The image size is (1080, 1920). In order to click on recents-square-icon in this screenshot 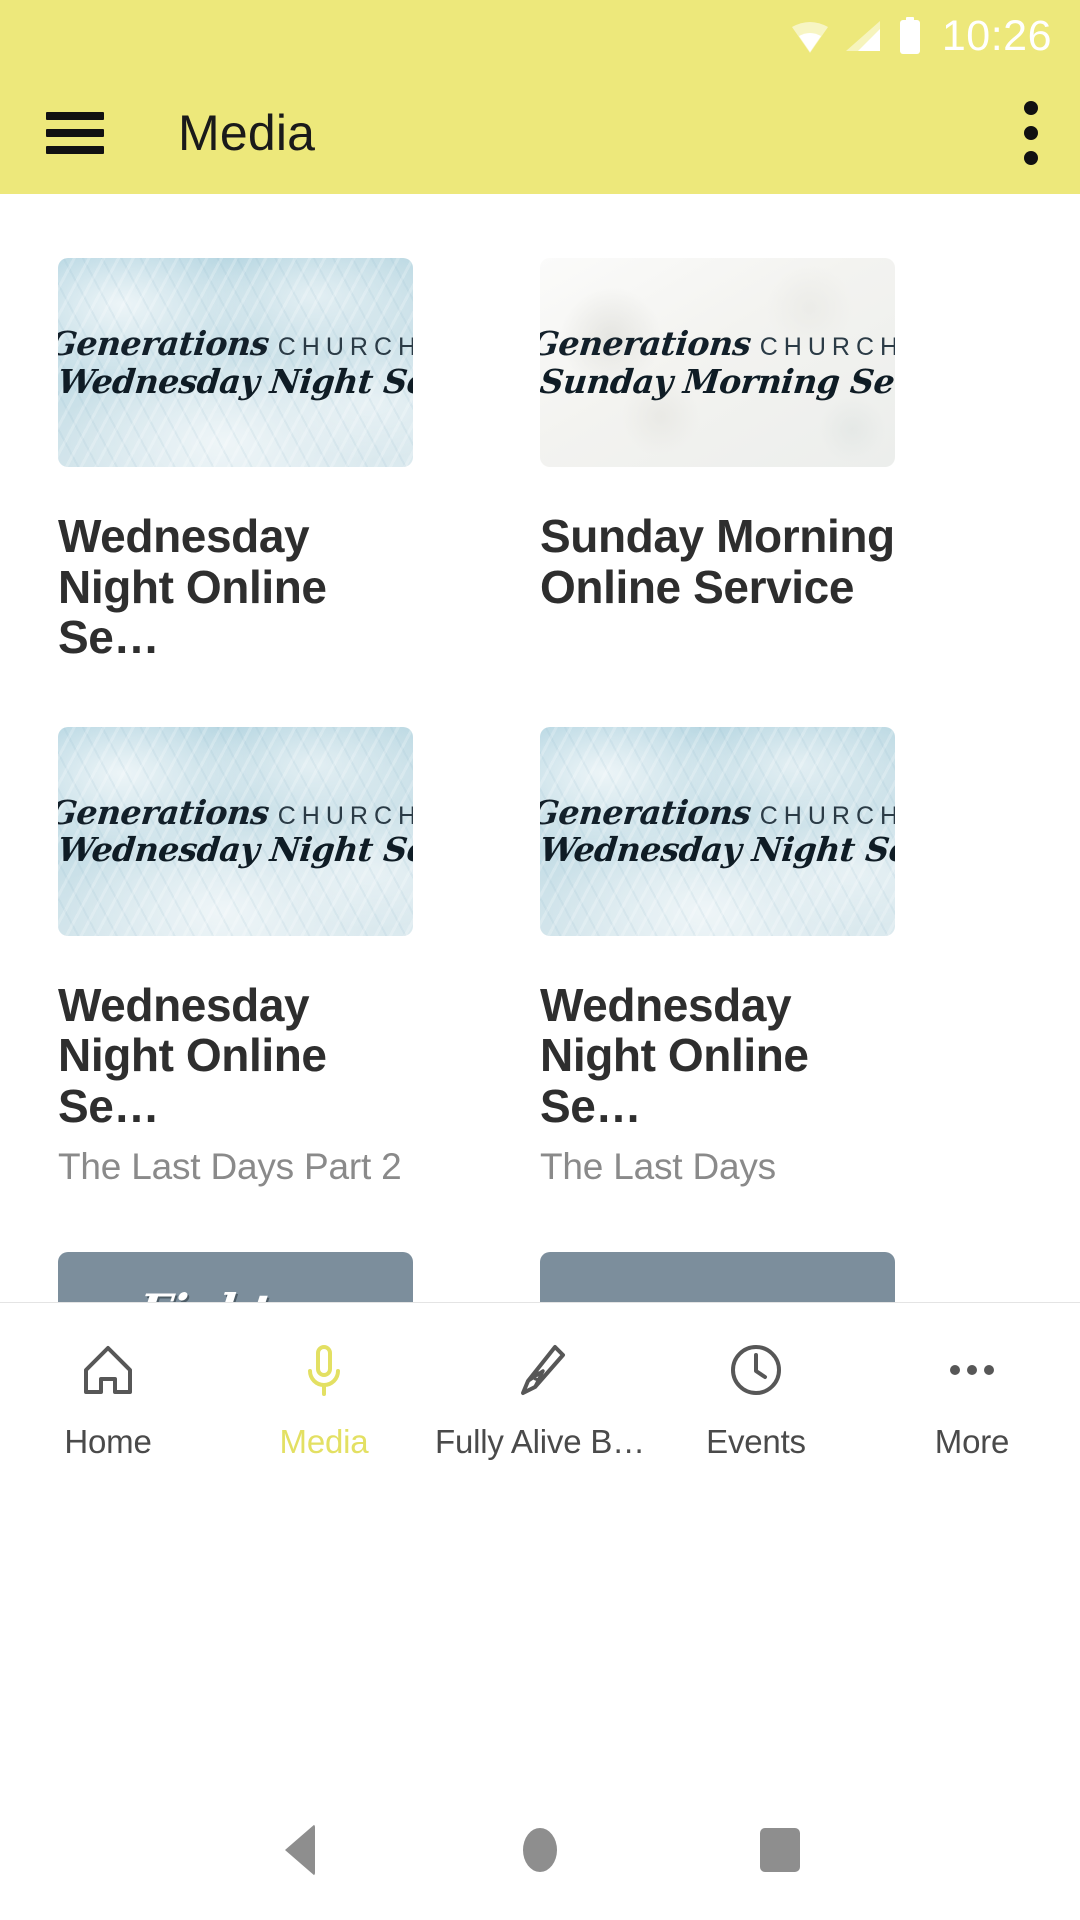, I will do `click(780, 1850)`.